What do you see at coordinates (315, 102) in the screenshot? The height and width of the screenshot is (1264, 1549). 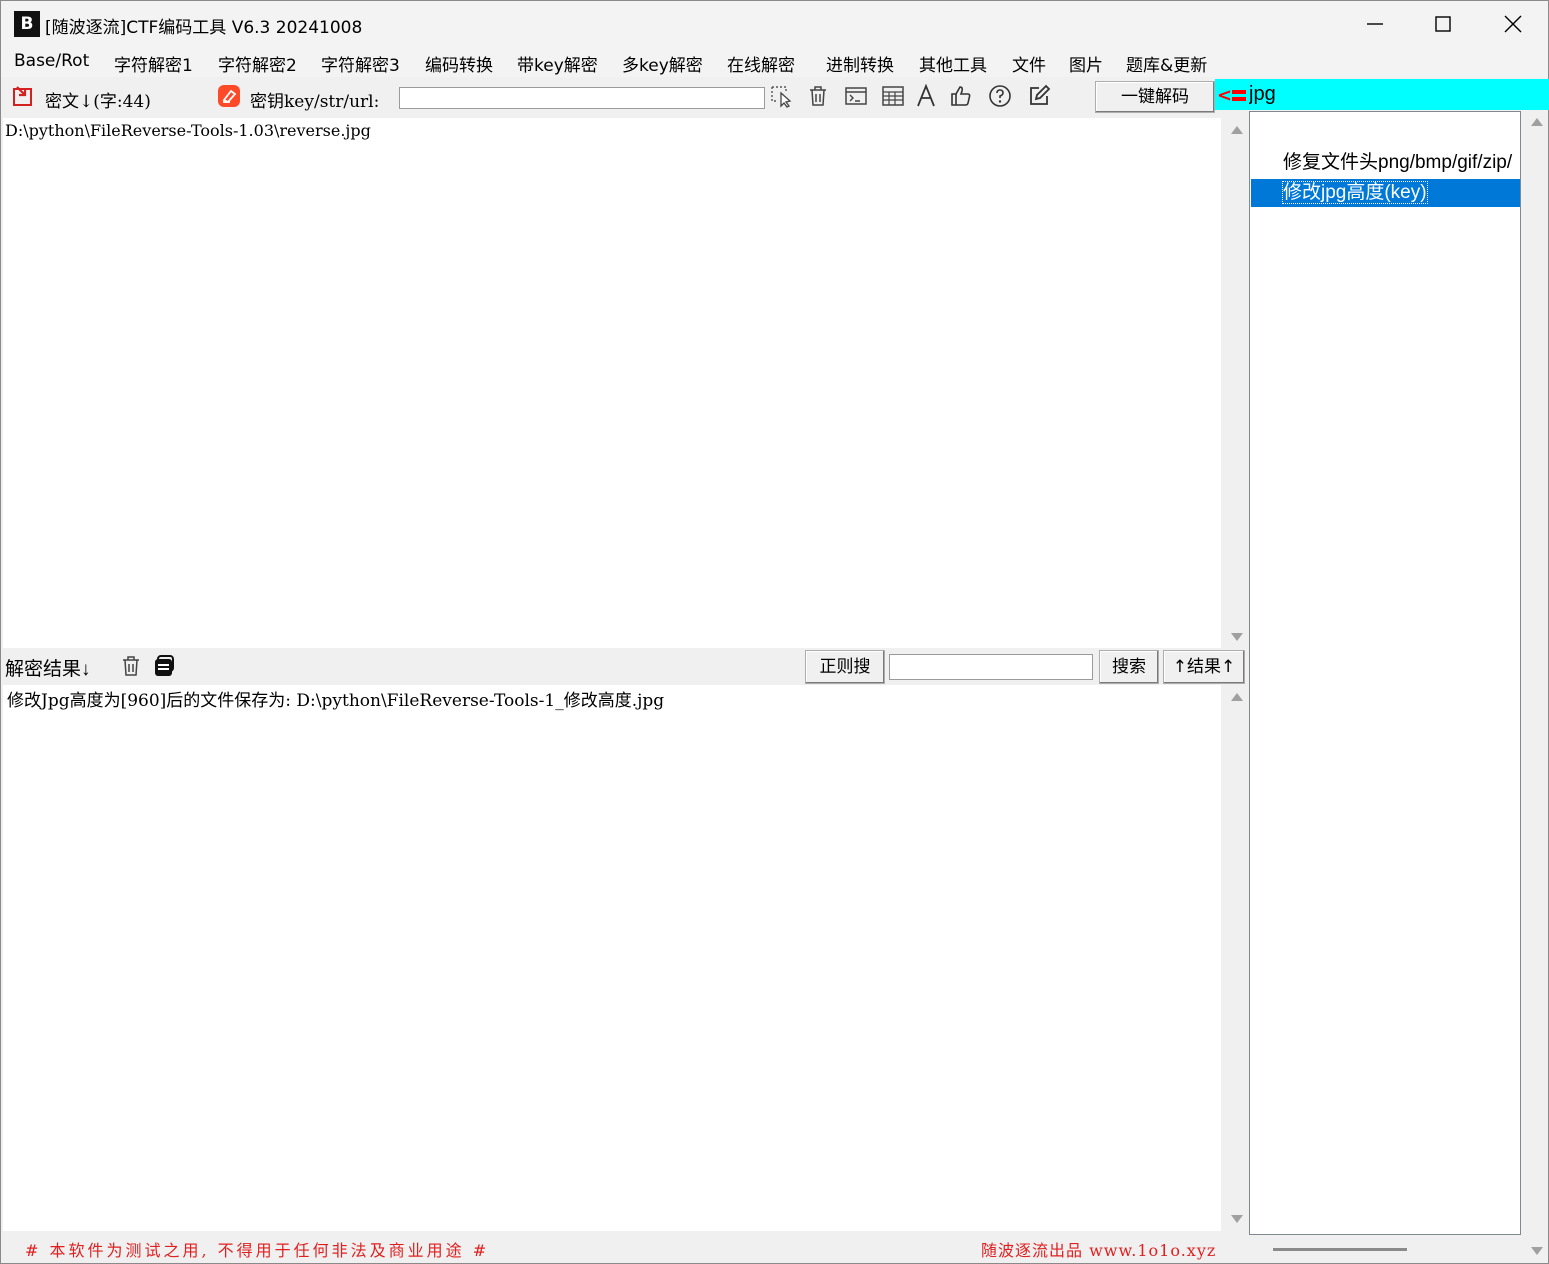 I see `key-label: 密钥key/str/url:` at bounding box center [315, 102].